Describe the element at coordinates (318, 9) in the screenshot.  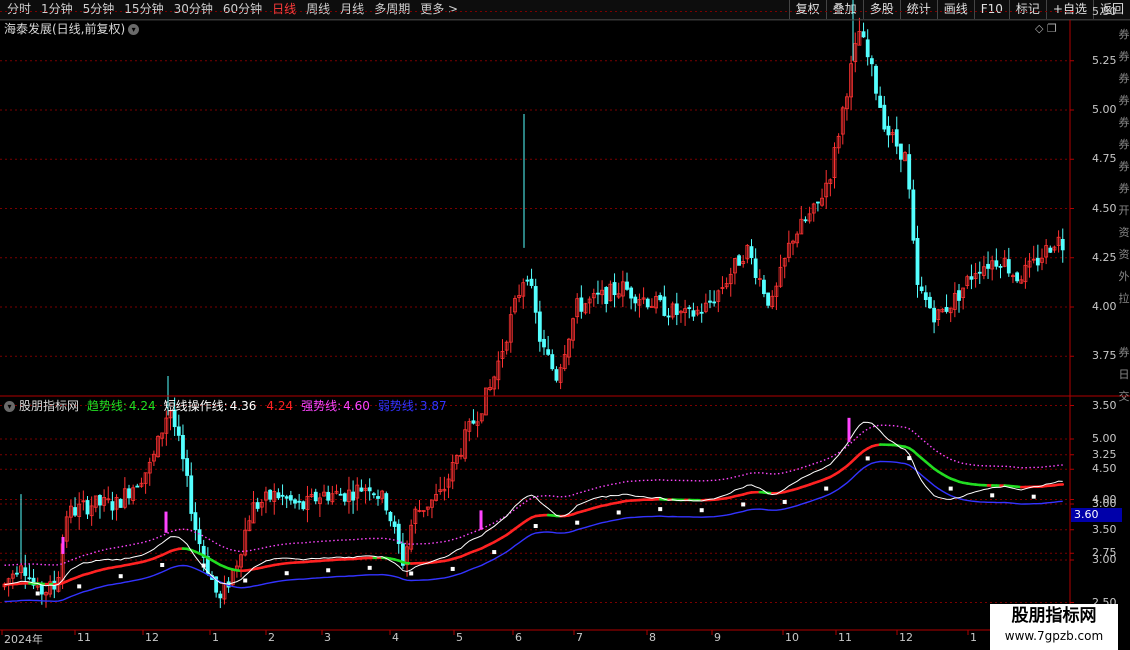
I see `period-tab: 周线` at that location.